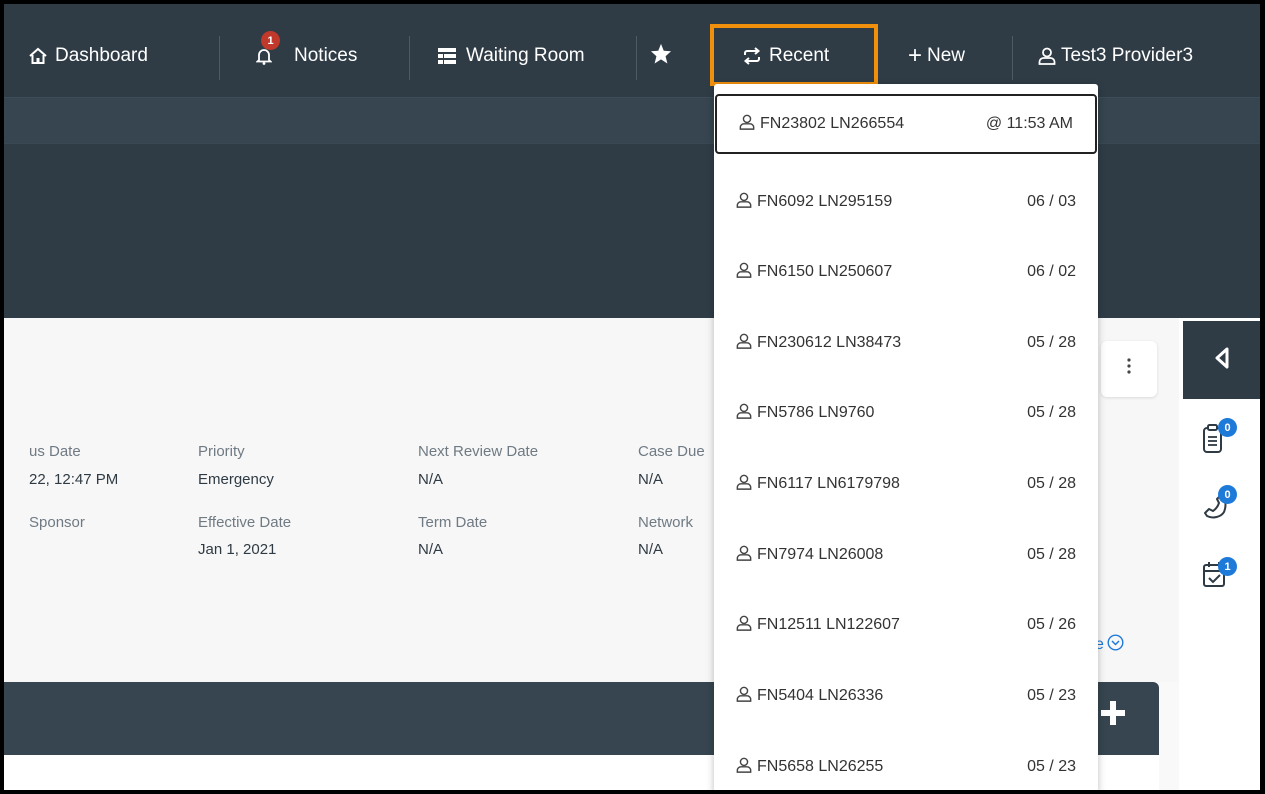  I want to click on recent-member-item: FN23802 LN266554 @ 11:53 AM, so click(906, 124).